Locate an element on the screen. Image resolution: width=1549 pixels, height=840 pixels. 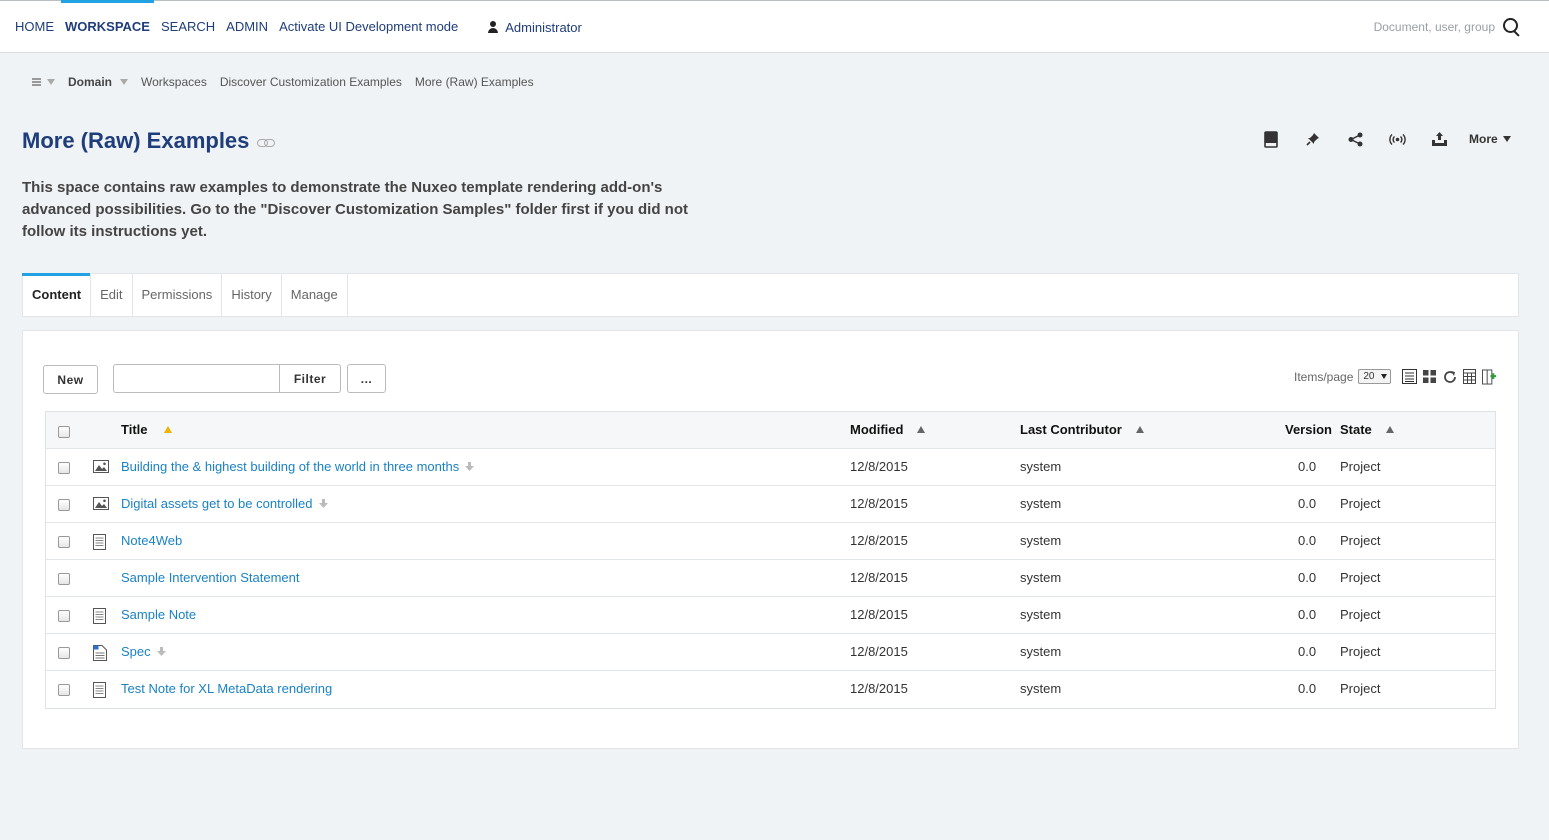
row-title: Sample Note is located at coordinates (158, 615).